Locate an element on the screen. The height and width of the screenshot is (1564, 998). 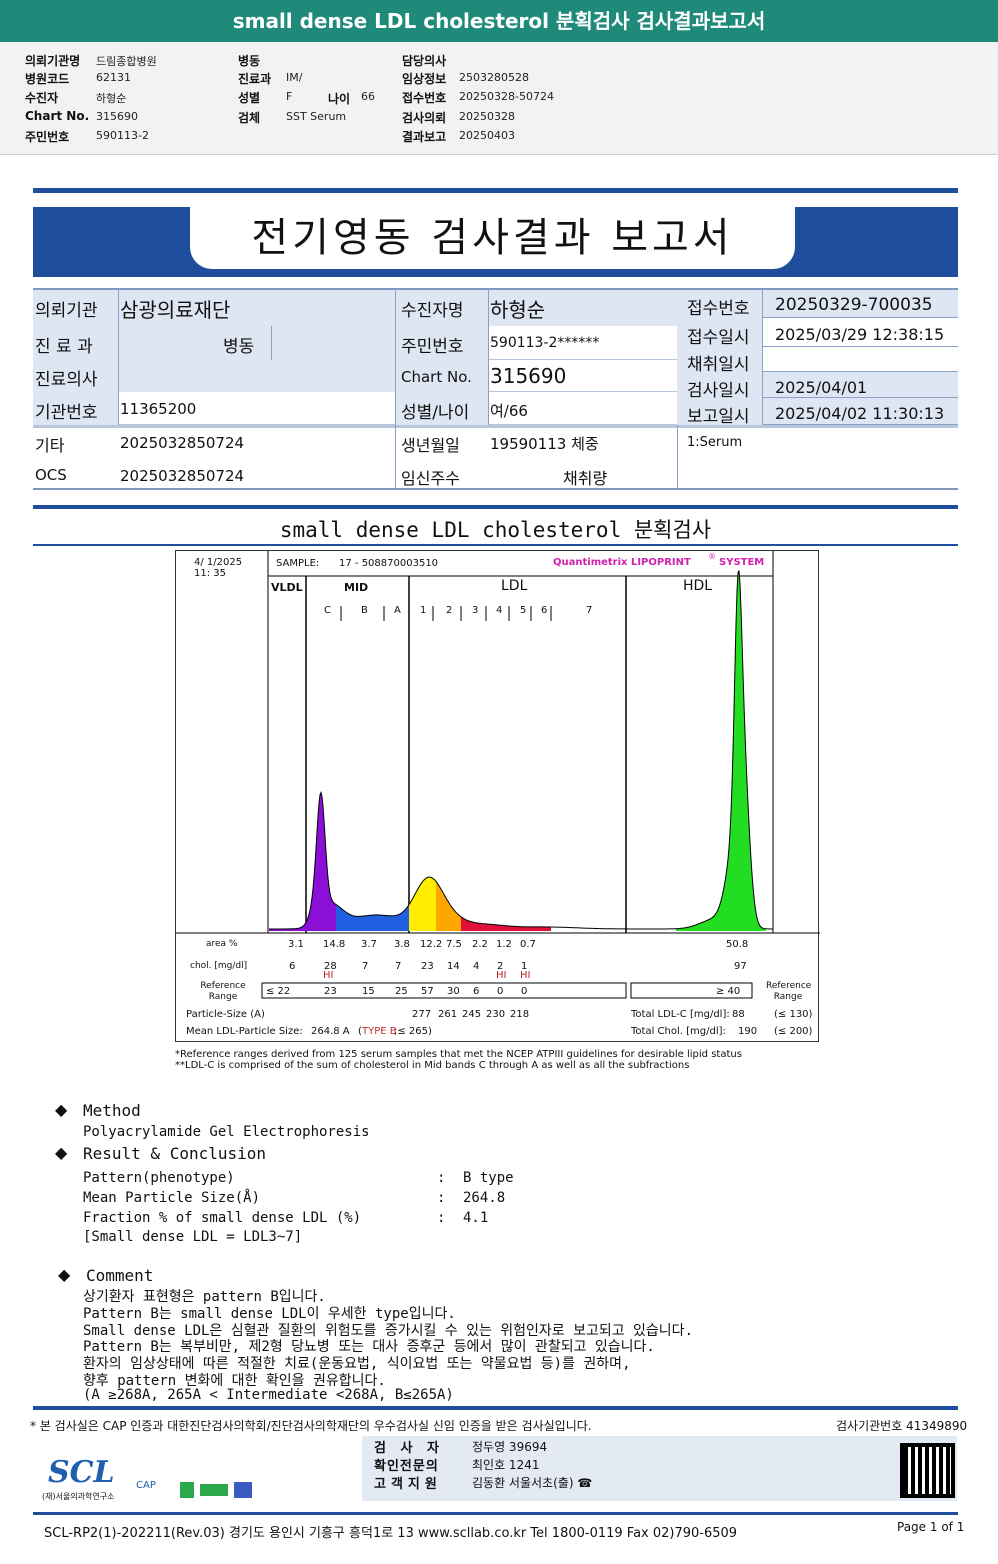
area-value: 7.5 is located at coordinates (454, 944).